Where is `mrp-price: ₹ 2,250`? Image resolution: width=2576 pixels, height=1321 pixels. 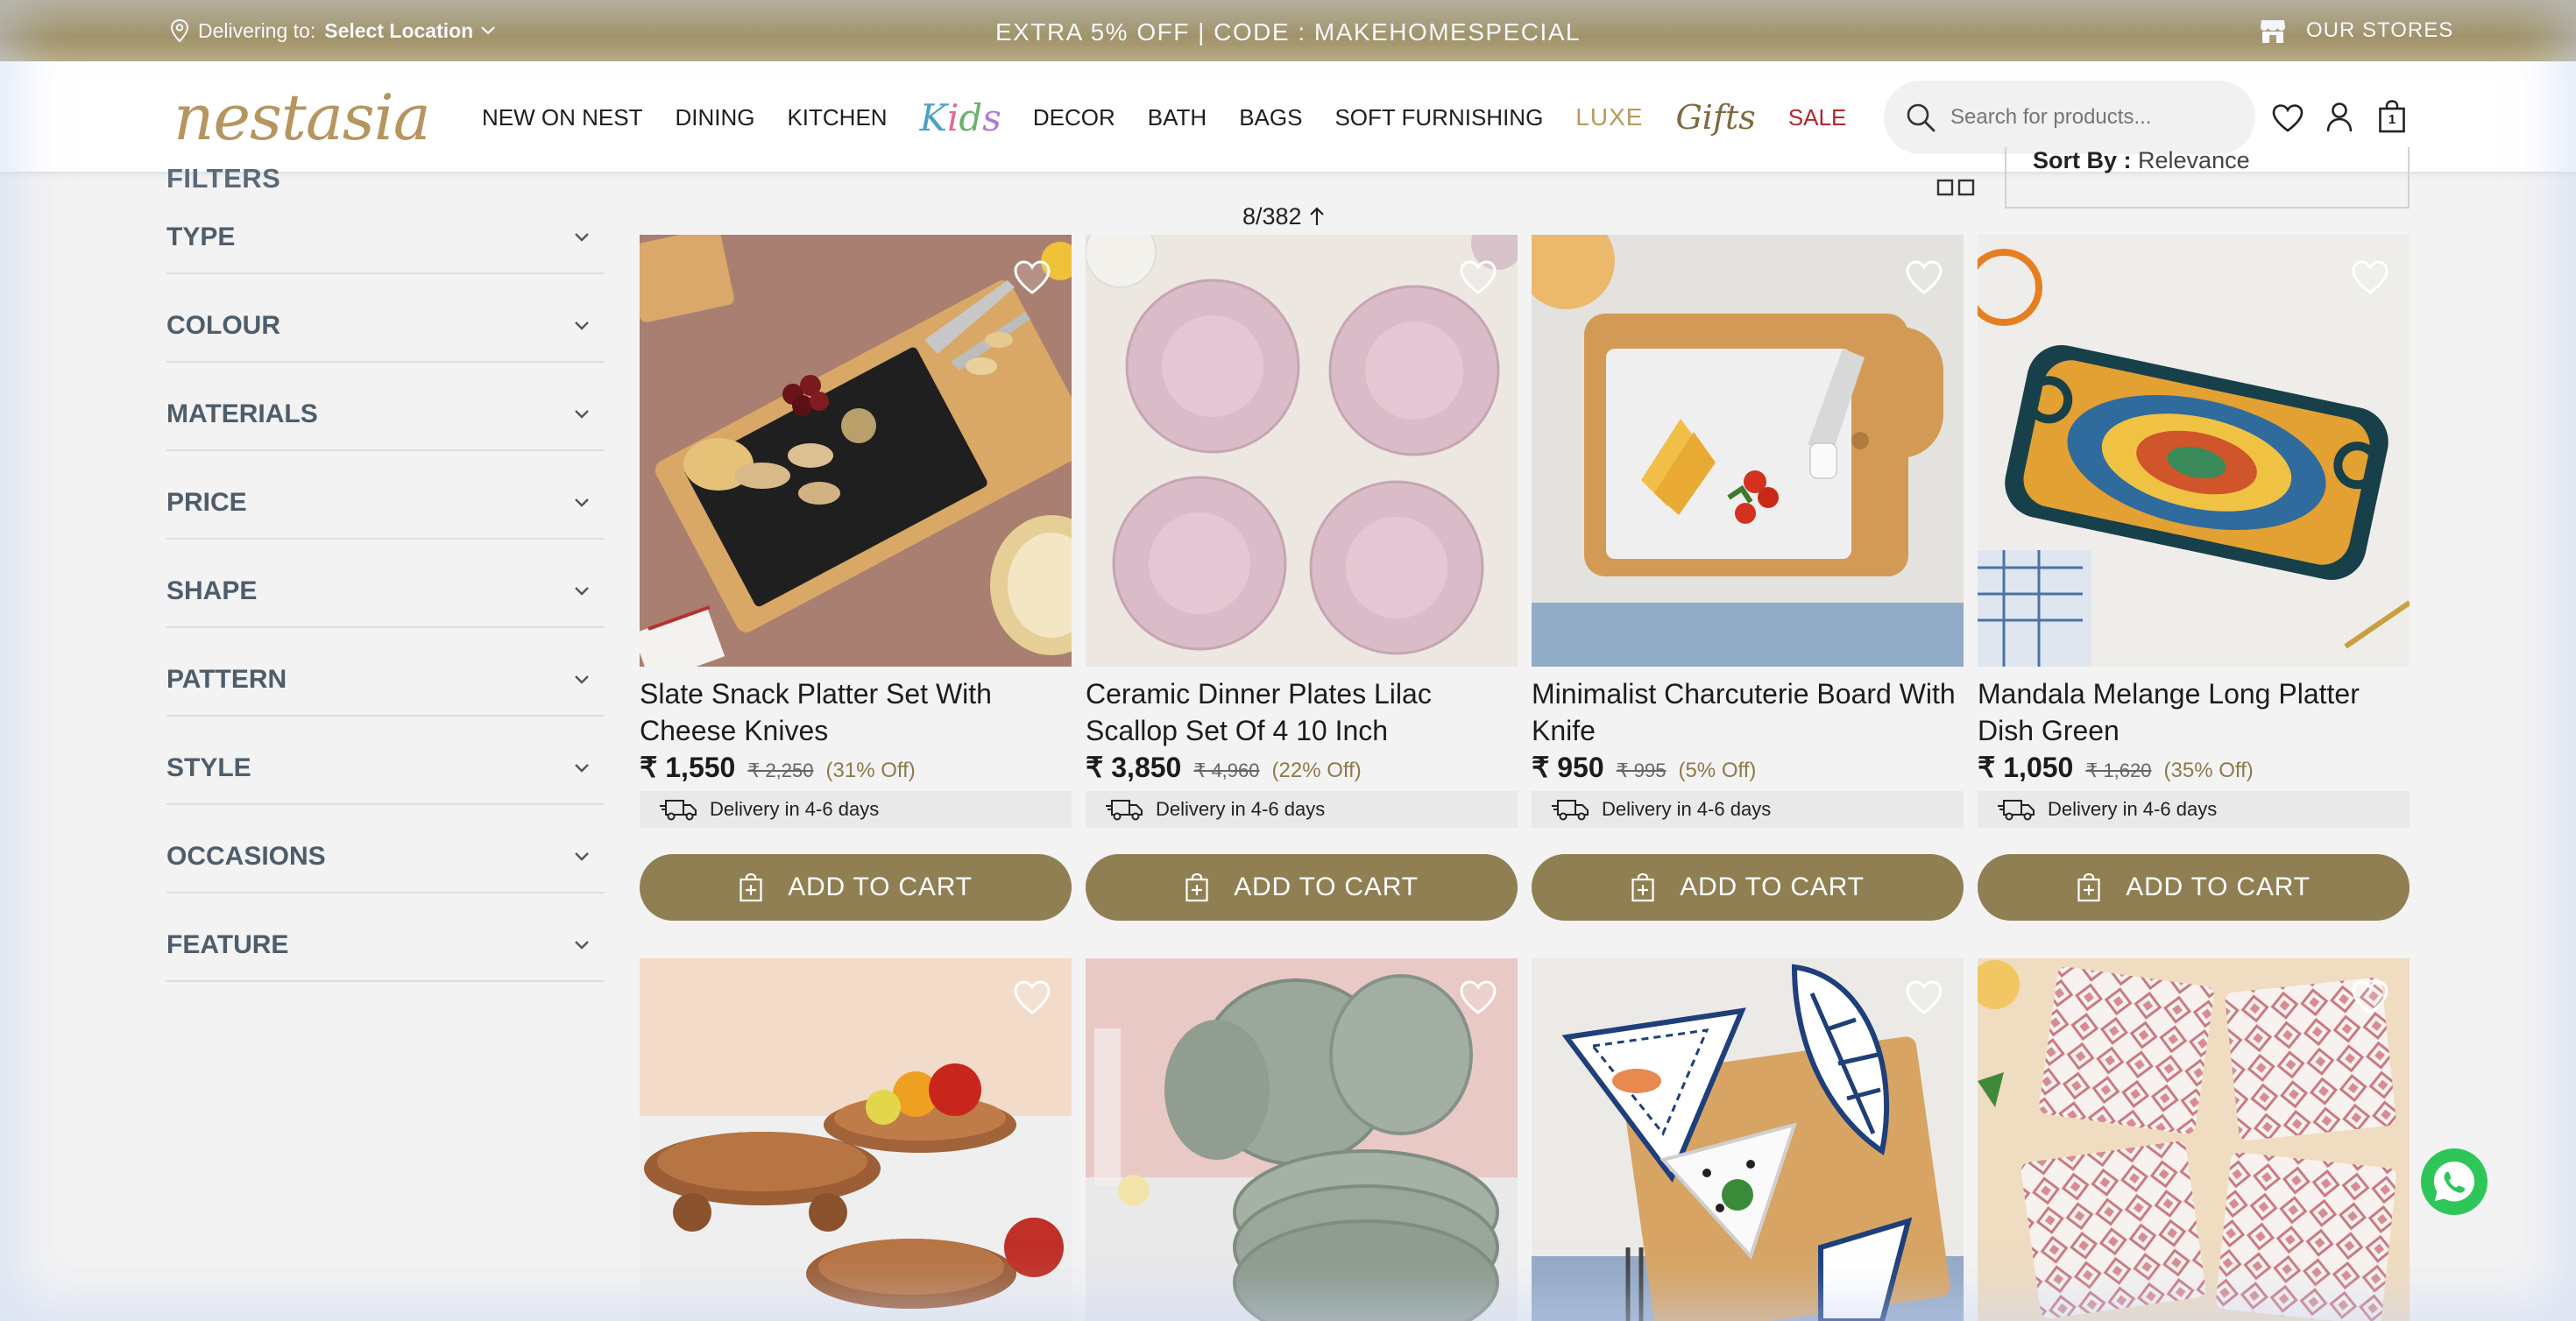
mrp-price: ₹ 2,250 is located at coordinates (780, 770).